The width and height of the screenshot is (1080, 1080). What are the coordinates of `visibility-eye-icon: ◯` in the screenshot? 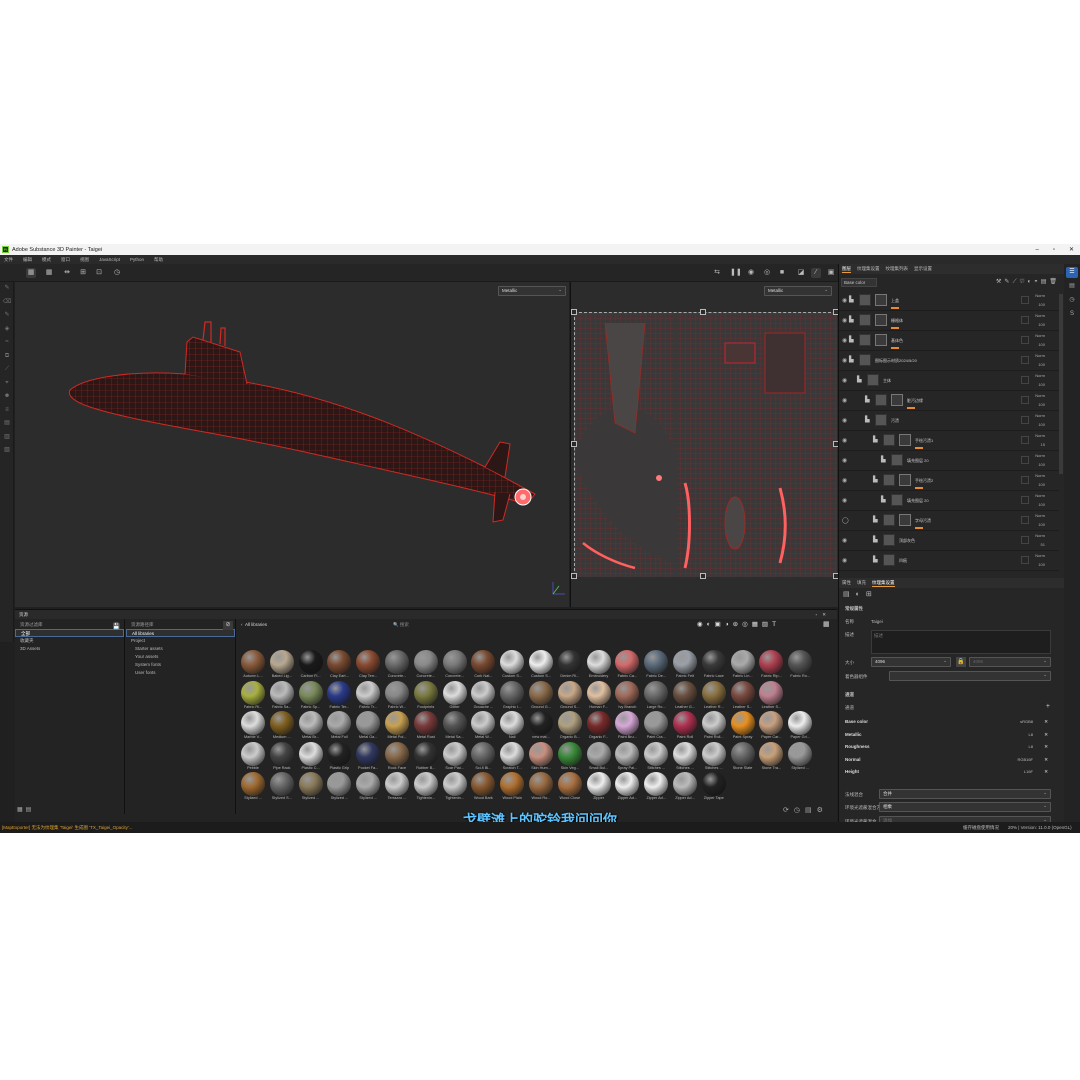 It's located at (845, 520).